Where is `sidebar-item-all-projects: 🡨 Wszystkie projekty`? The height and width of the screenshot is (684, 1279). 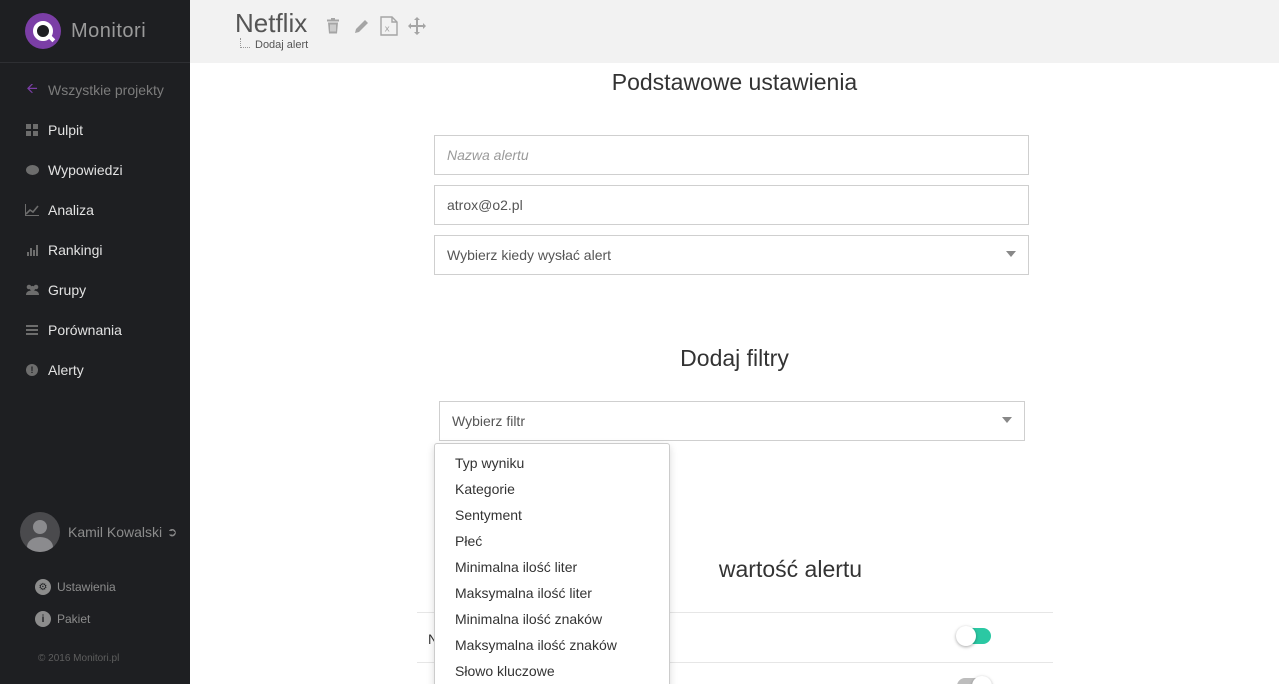 sidebar-item-all-projects: 🡨 Wszystkie projekty is located at coordinates (95, 90).